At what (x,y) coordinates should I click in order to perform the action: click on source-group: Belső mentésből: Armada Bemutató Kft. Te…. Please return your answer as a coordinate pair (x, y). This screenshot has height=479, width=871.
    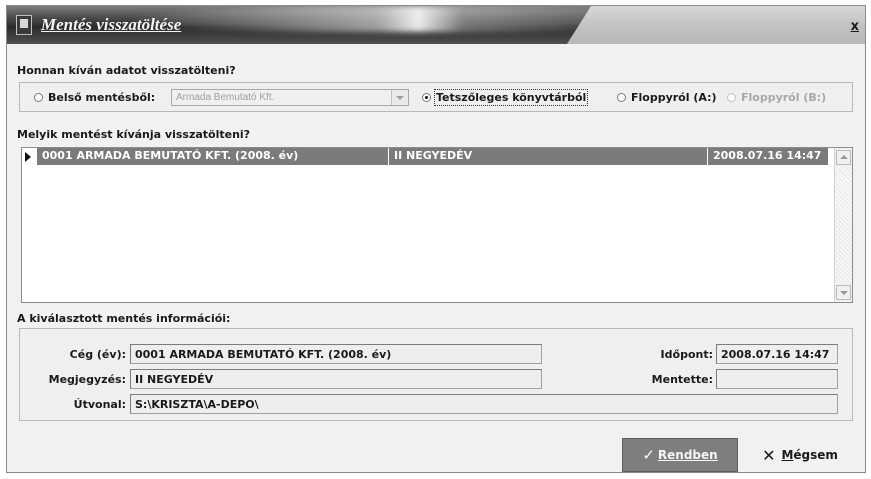
    Looking at the image, I should click on (436, 97).